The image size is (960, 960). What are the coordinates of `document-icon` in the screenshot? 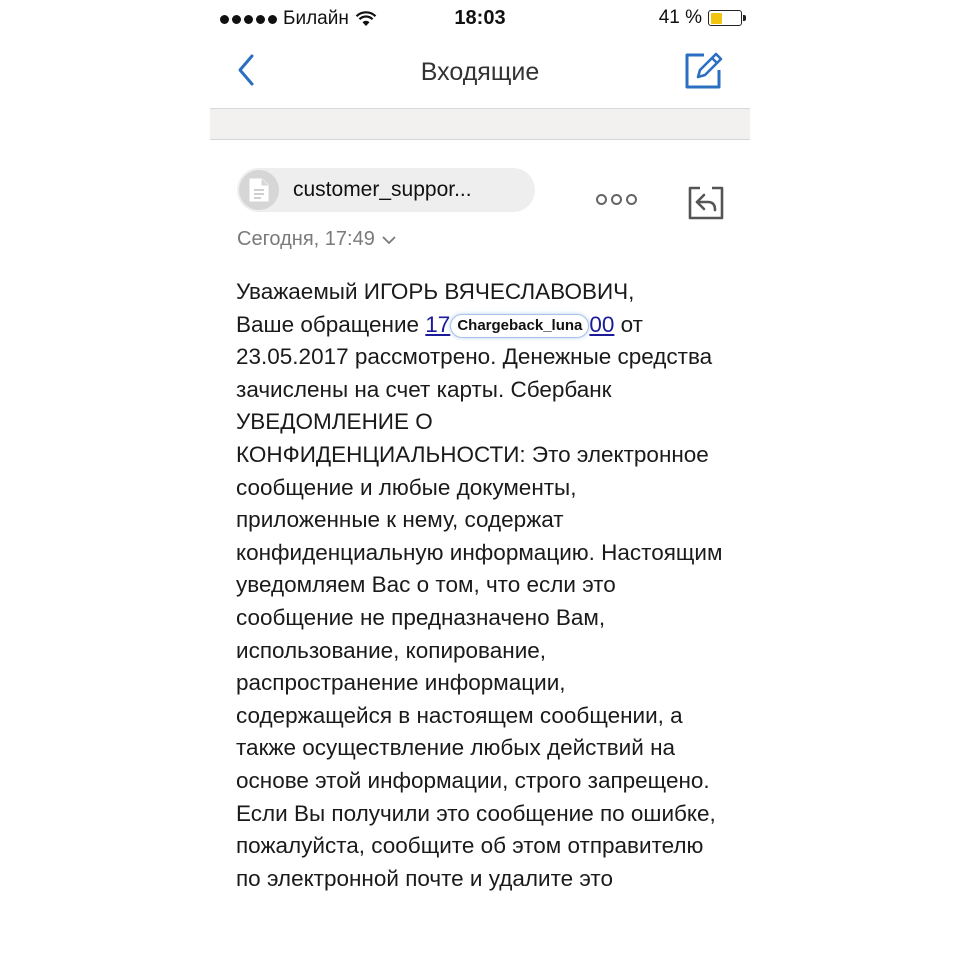 It's located at (259, 190).